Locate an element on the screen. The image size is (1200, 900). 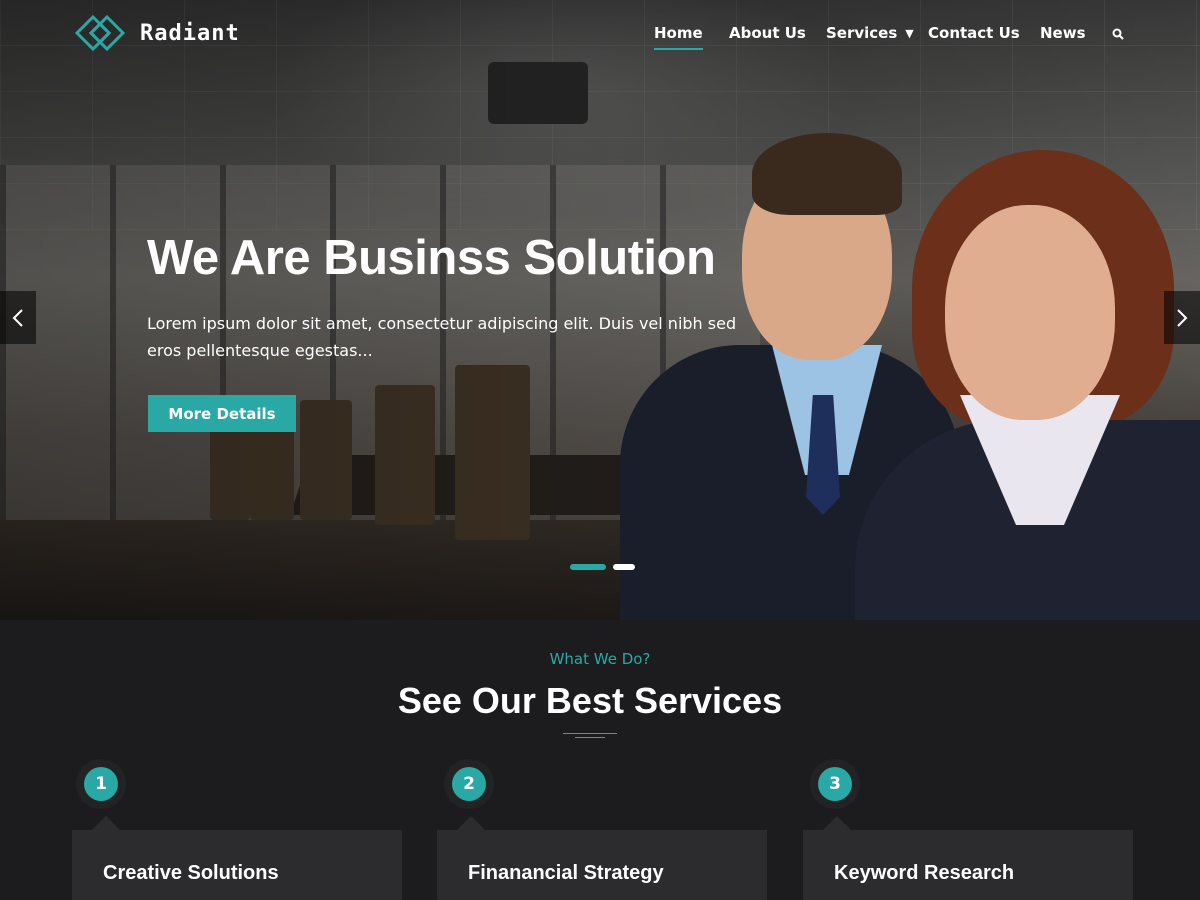
nav-item-news: News is located at coordinates (1063, 33).